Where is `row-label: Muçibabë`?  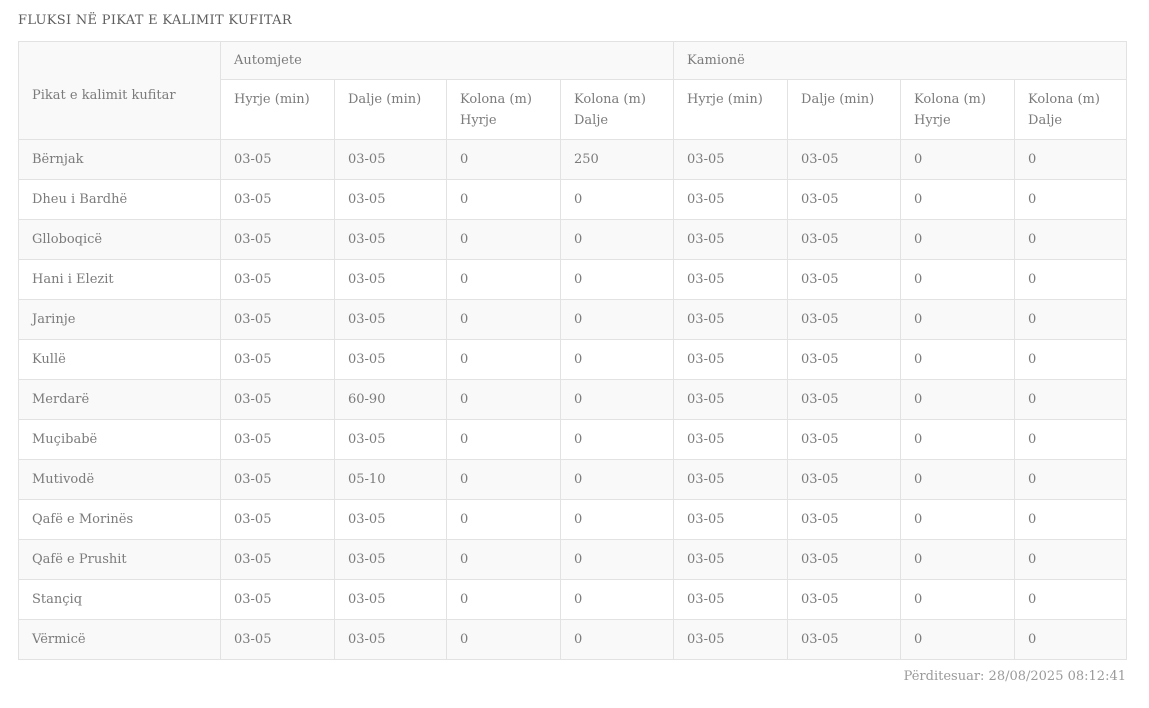 row-label: Muçibabë is located at coordinates (119, 439).